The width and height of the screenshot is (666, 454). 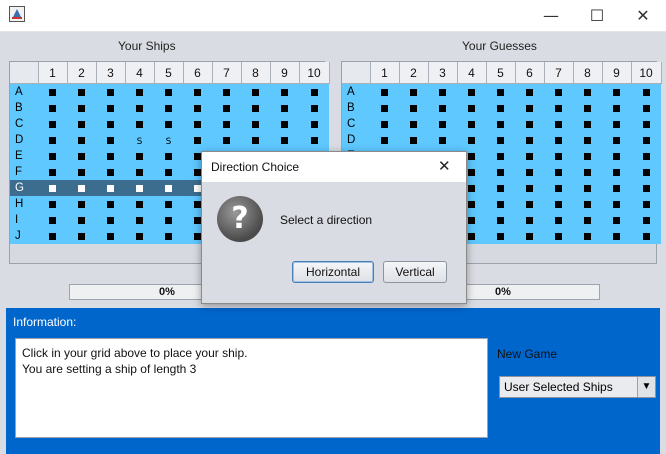 What do you see at coordinates (646, 387) in the screenshot?
I see `chevron-down-icon: ▼` at bounding box center [646, 387].